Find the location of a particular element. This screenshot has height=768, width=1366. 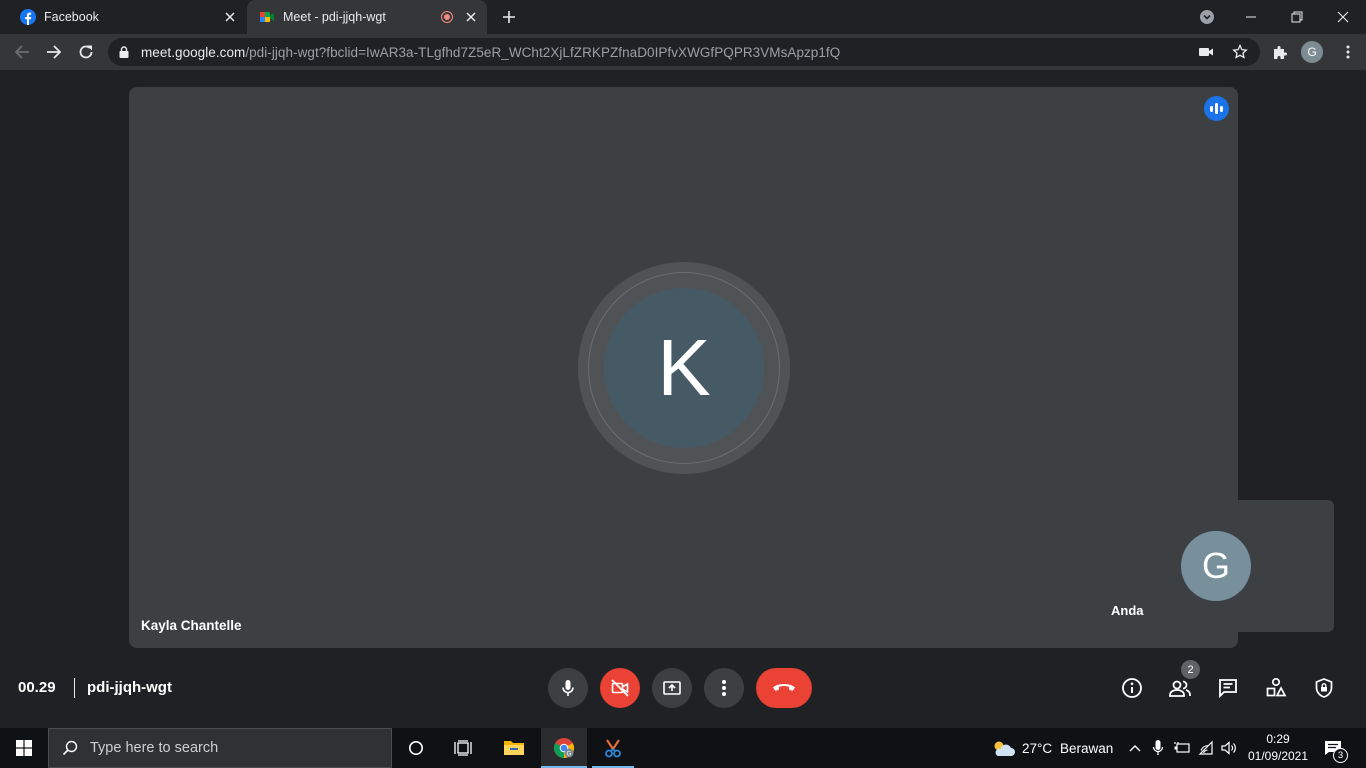

reload-icon is located at coordinates (86, 52).